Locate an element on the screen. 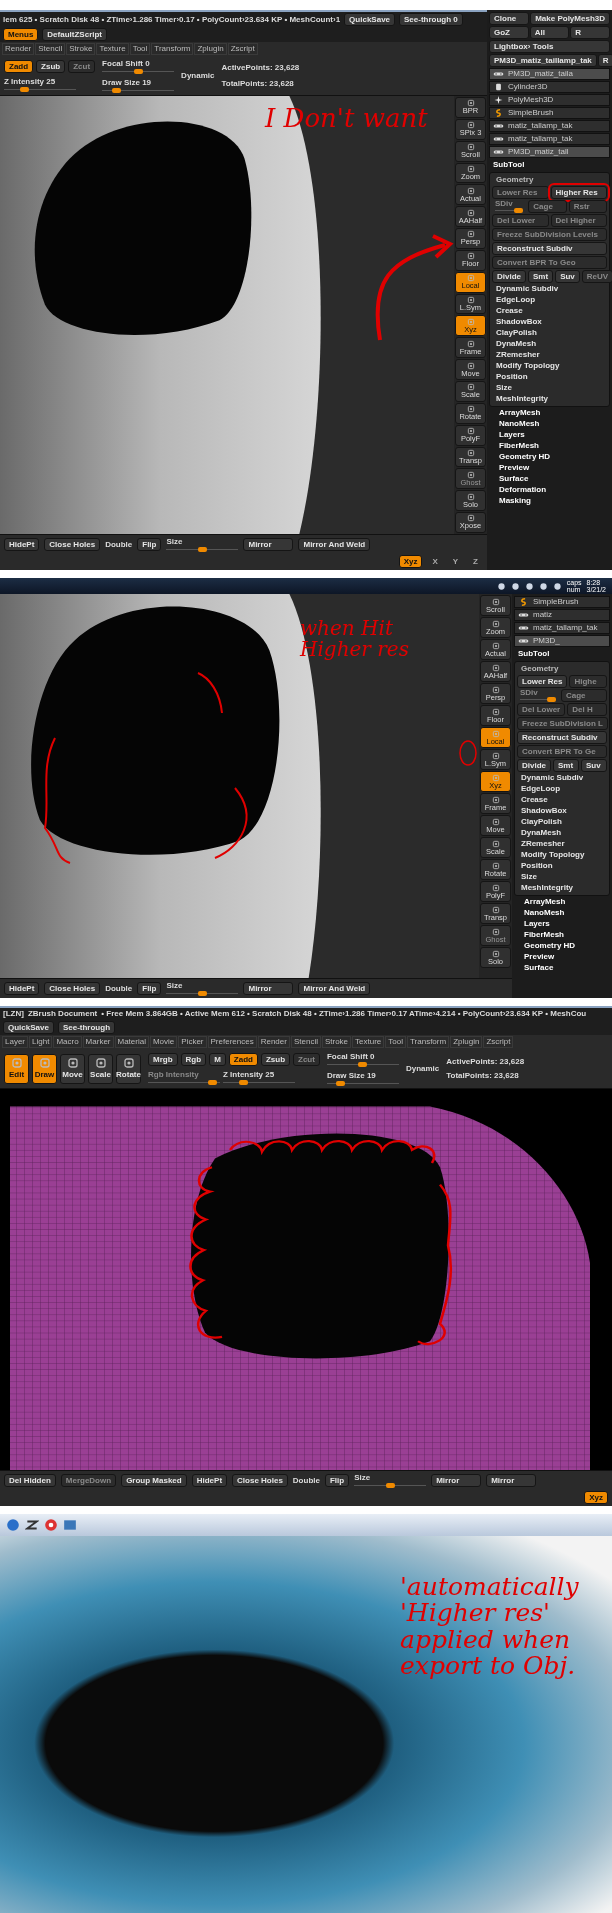 The height and width of the screenshot is (1913, 612). geometry-menu-item: DynaMesh is located at coordinates (549, 344).